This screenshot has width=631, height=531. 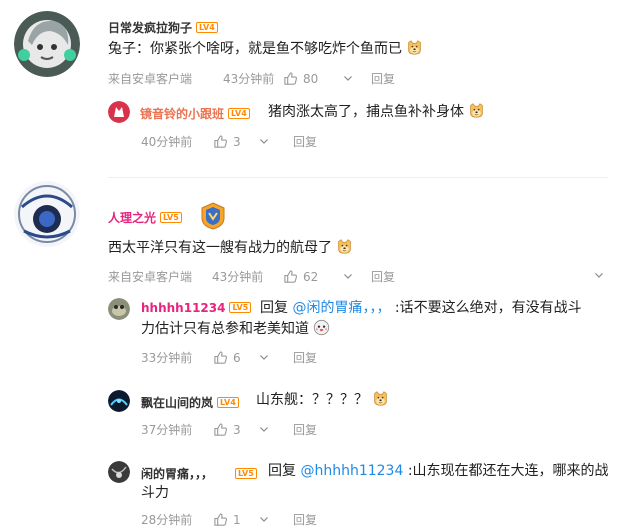 What do you see at coordinates (321, 327) in the screenshot?
I see `face-emoji` at bounding box center [321, 327].